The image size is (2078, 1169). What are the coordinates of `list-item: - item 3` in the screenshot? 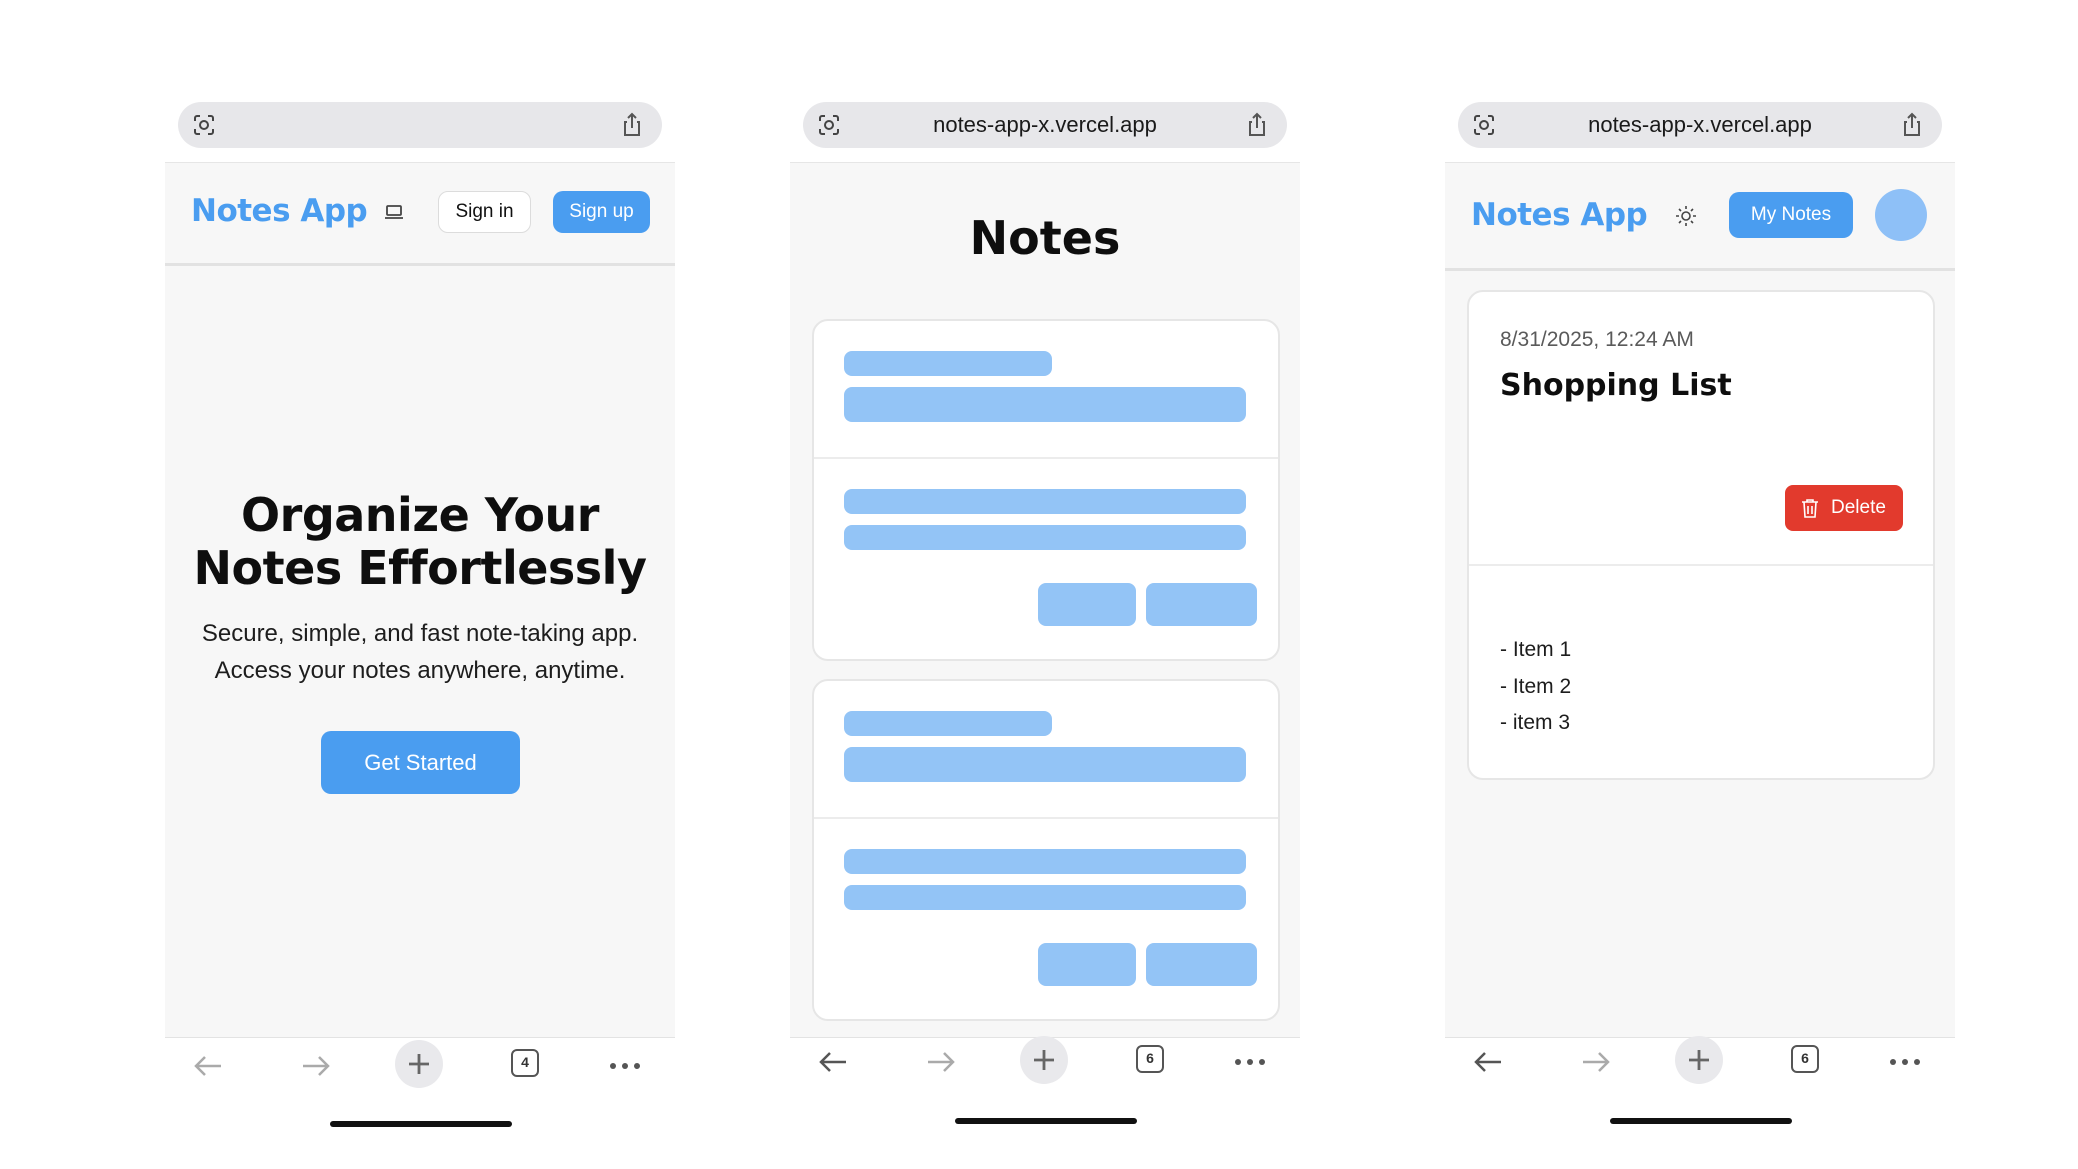 It's located at (1535, 722).